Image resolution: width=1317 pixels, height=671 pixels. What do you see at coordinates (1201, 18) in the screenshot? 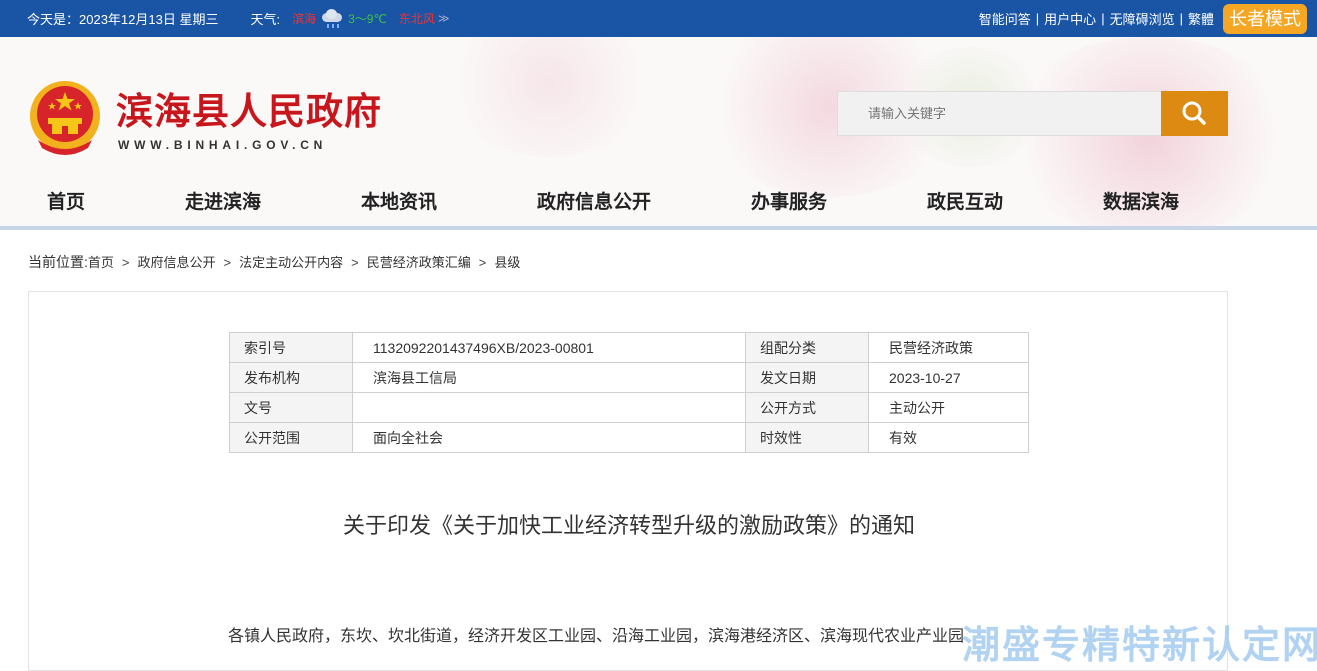
I see `link-traditional-chinese: 繁體` at bounding box center [1201, 18].